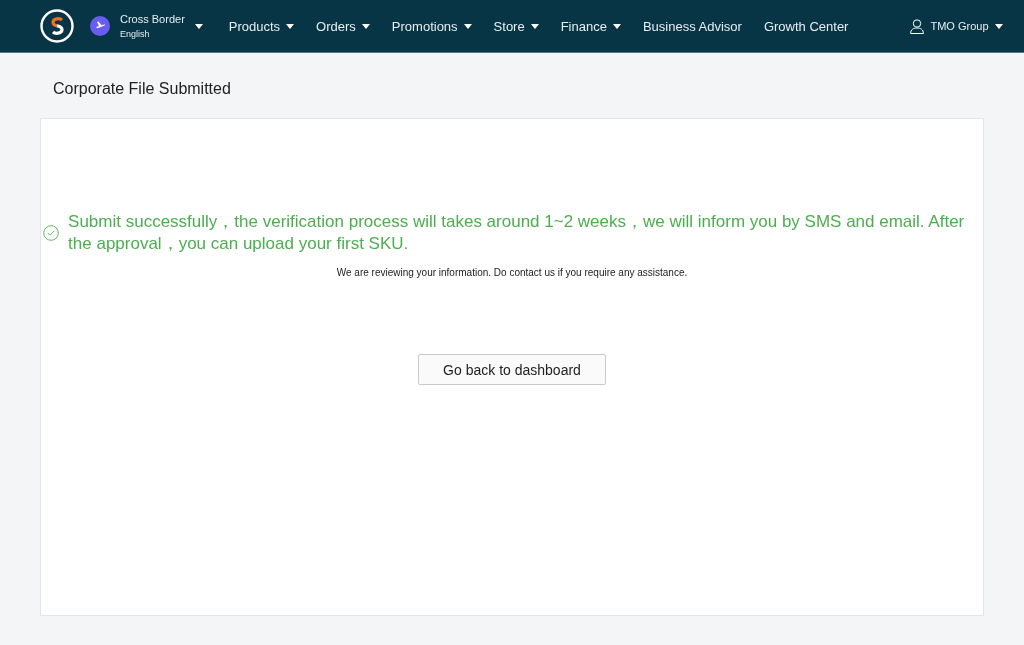 Image resolution: width=1024 pixels, height=645 pixels. I want to click on nav-menu-item: Growth Center, so click(806, 26).